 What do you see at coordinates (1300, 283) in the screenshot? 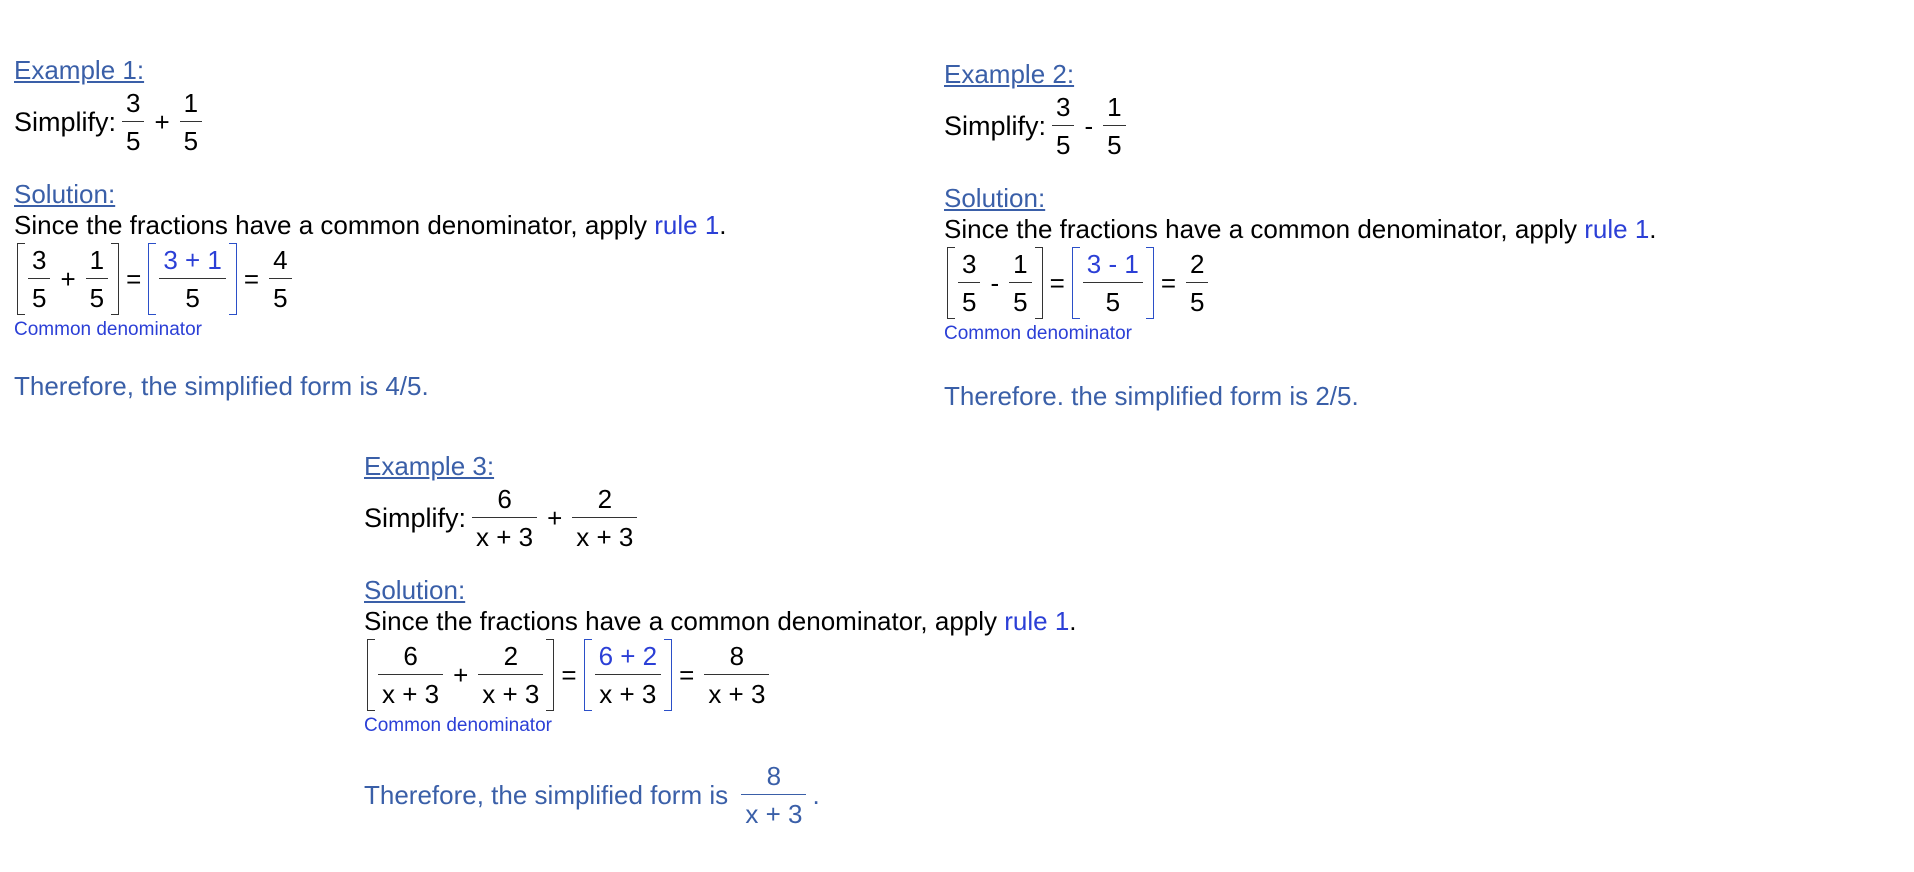
I see `work-line: 35 - 15 = 3 - 15 = 25` at bounding box center [1300, 283].